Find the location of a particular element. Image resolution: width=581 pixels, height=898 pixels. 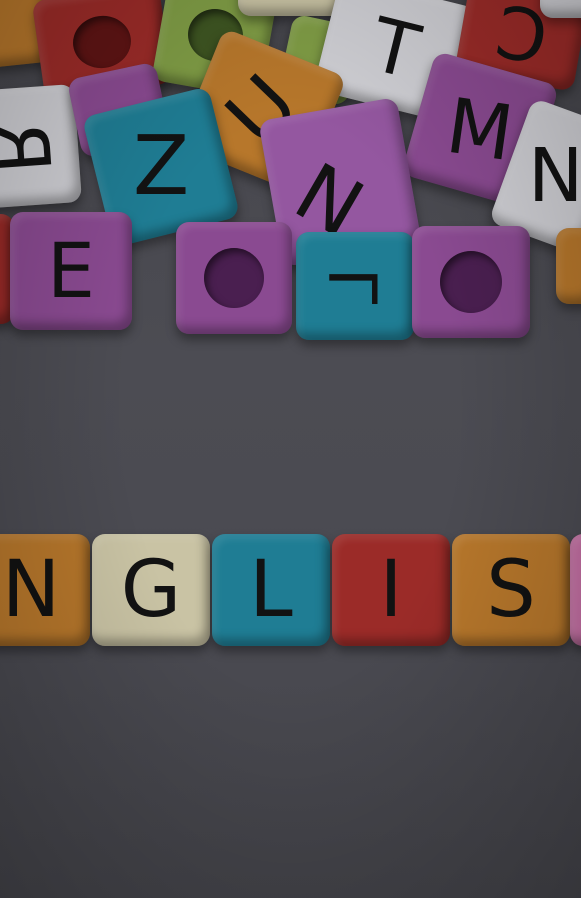

bead-white-r: R is located at coordinates (41, 147).